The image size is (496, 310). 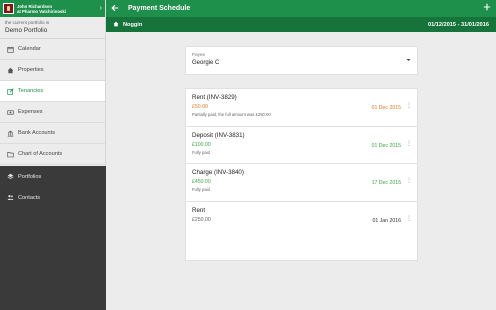 What do you see at coordinates (52, 70) in the screenshot?
I see `sidebar-item-properties: Properties` at bounding box center [52, 70].